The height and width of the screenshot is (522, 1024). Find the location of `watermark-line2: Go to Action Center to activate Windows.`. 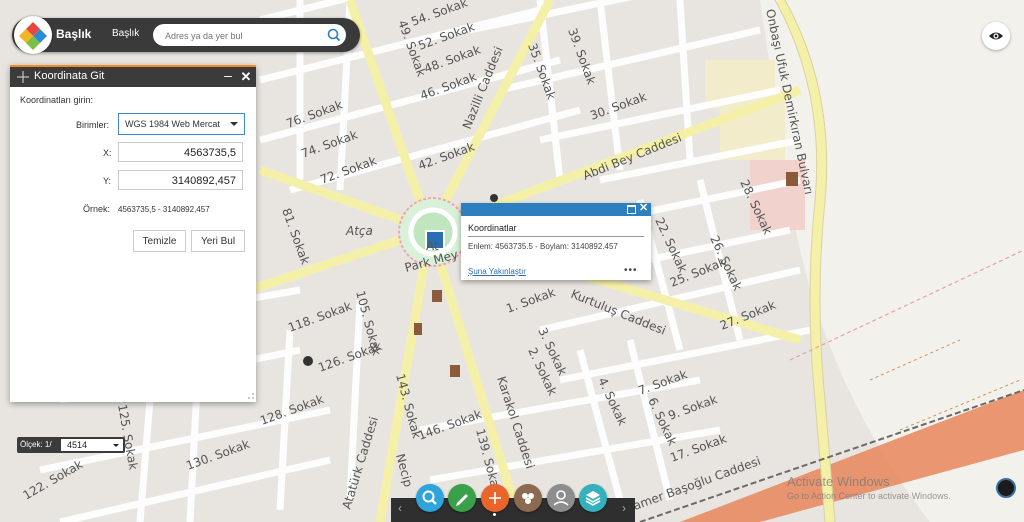

watermark-line2: Go to Action Center to activate Windows. is located at coordinates (869, 496).